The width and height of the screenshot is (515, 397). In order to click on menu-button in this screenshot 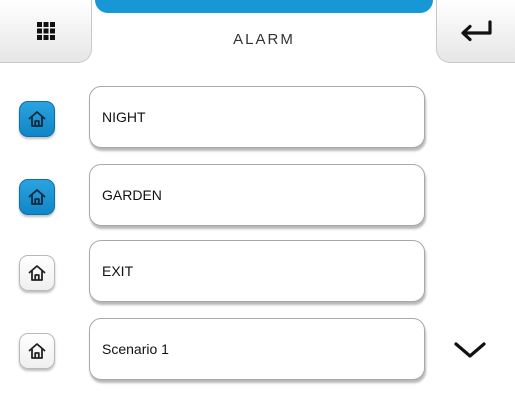, I will do `click(46, 31)`.